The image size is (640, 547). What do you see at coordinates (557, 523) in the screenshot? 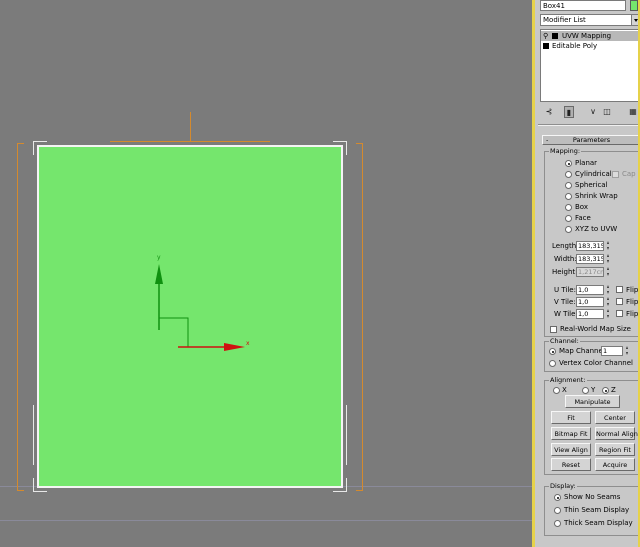
I see `radio-thick-seam-display` at bounding box center [557, 523].